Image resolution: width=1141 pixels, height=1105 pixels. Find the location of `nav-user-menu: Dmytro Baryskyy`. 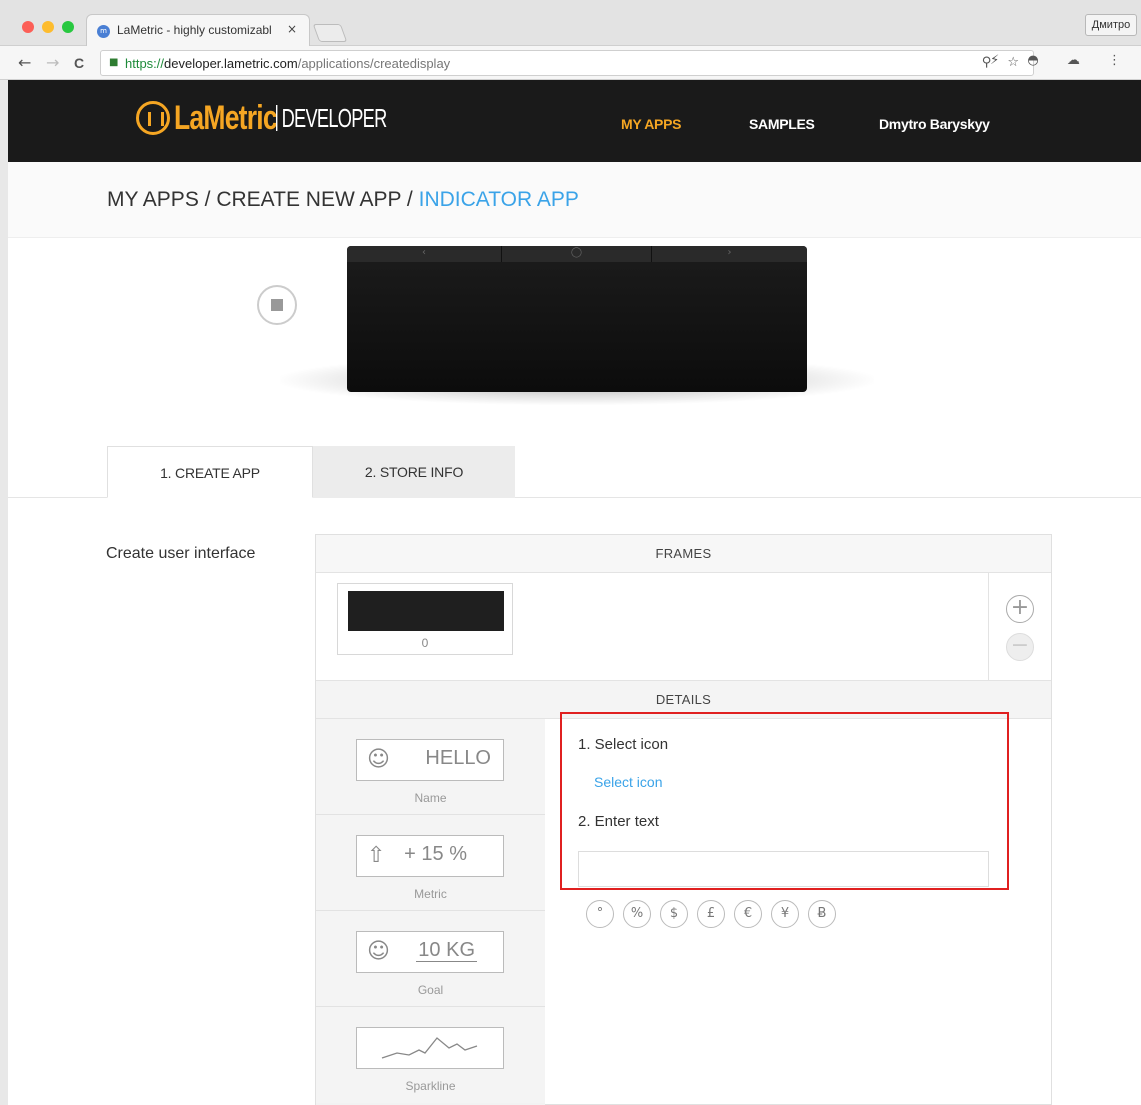

nav-user-menu: Dmytro Baryskyy is located at coordinates (934, 124).